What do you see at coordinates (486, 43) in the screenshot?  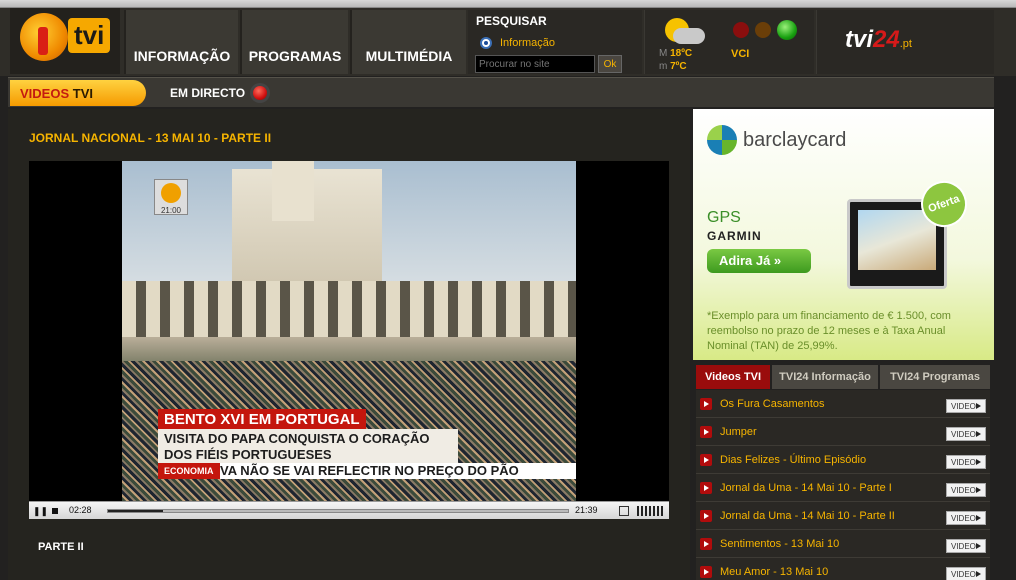 I see `search-scope-radio` at bounding box center [486, 43].